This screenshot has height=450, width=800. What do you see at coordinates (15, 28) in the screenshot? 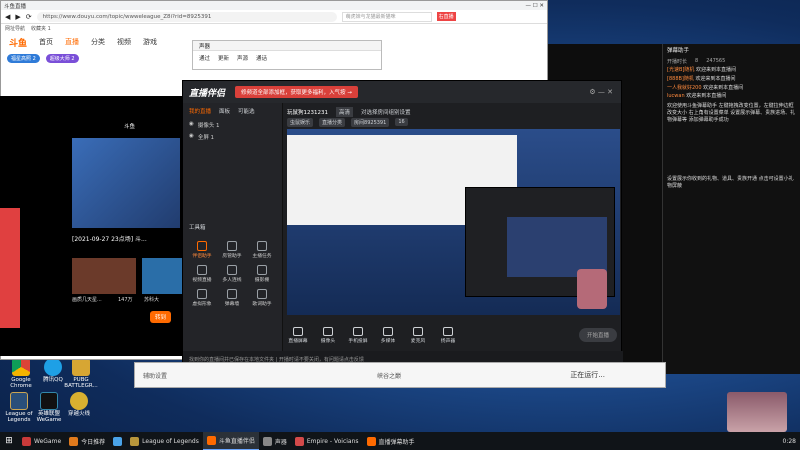
I see `bookmark-item: 网址导航` at bounding box center [15, 28].